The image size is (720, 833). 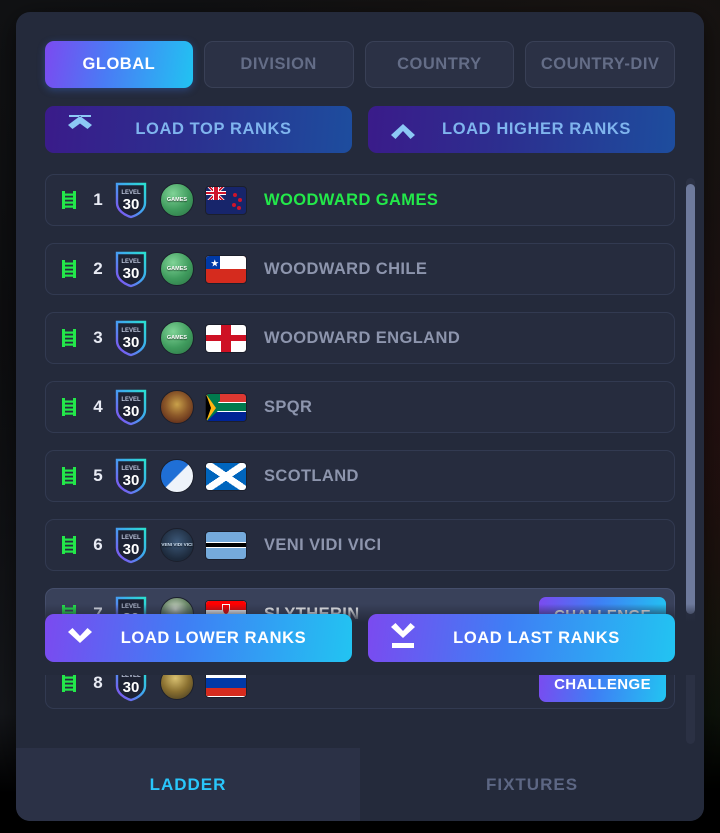 What do you see at coordinates (177, 407) in the screenshot?
I see `spqr-crest-logo` at bounding box center [177, 407].